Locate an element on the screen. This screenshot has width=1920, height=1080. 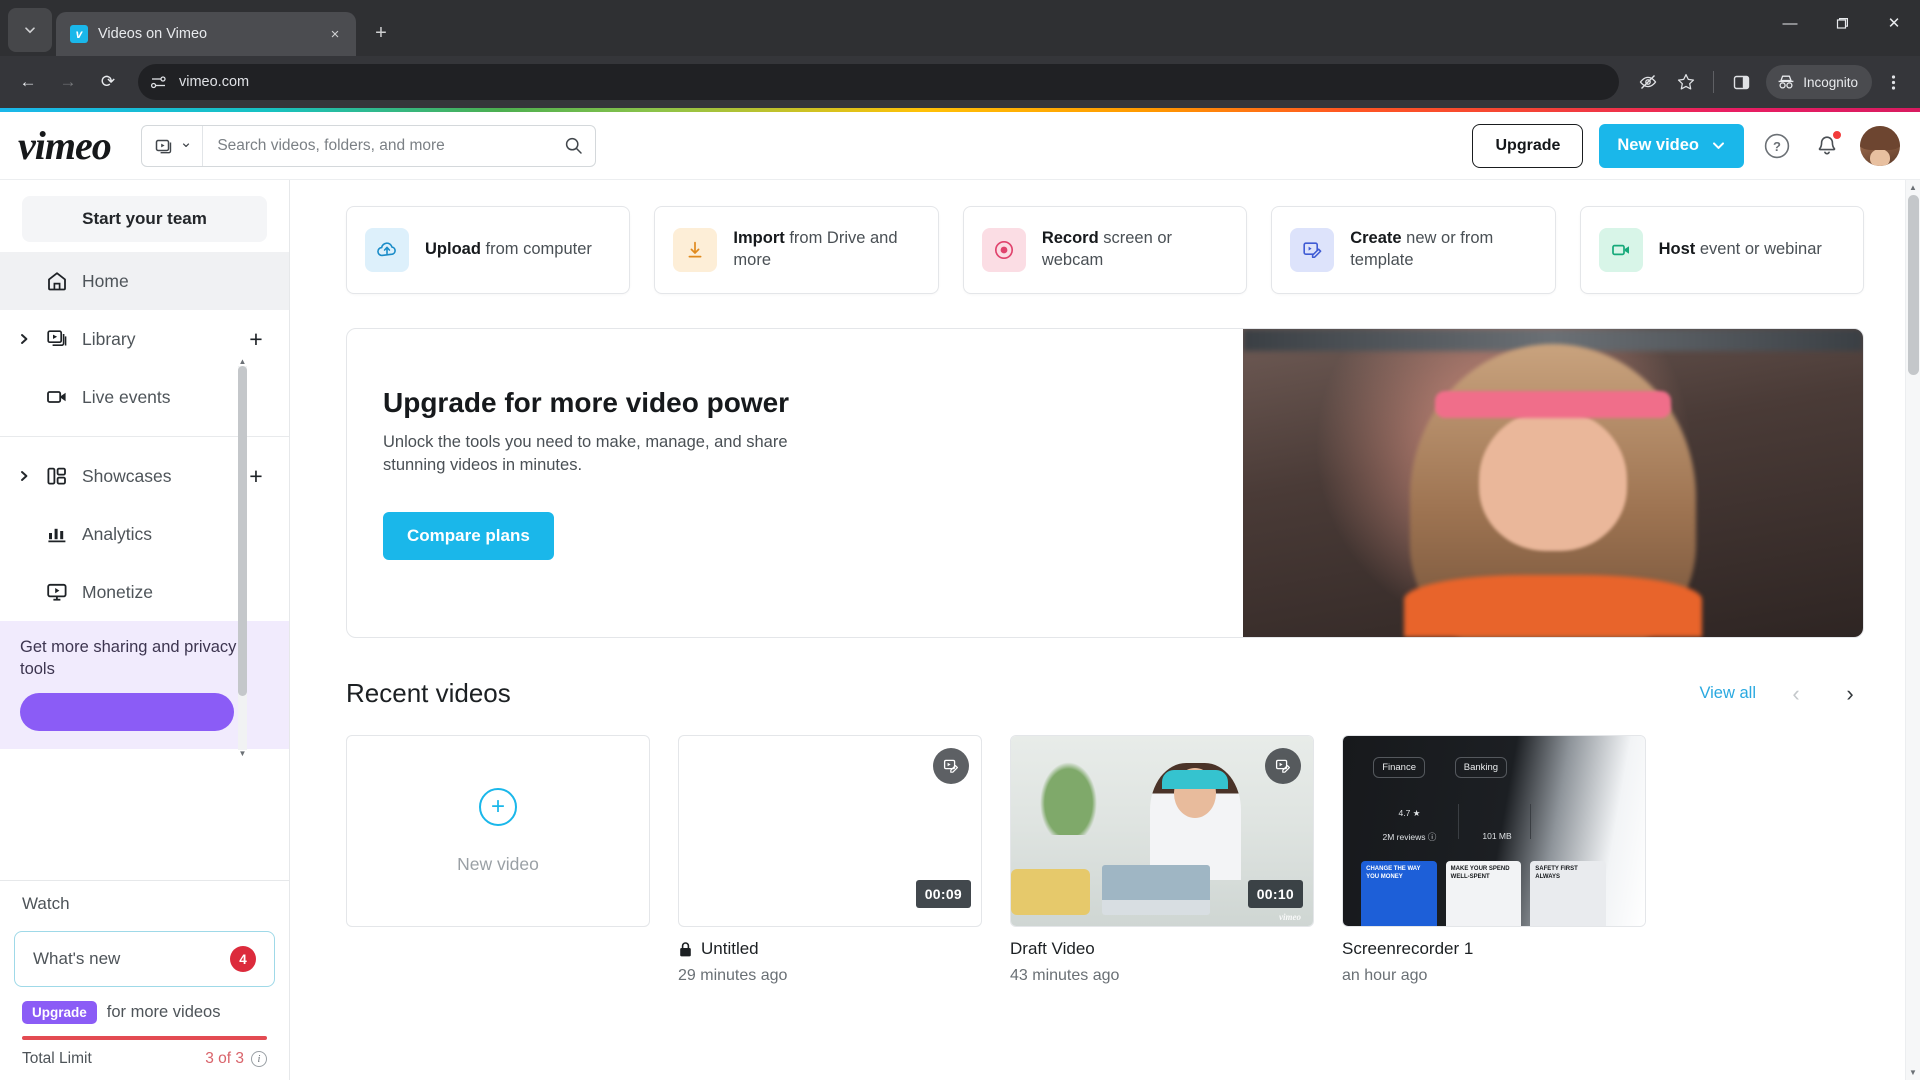
thumb-headphones is located at coordinates (1195, 780).